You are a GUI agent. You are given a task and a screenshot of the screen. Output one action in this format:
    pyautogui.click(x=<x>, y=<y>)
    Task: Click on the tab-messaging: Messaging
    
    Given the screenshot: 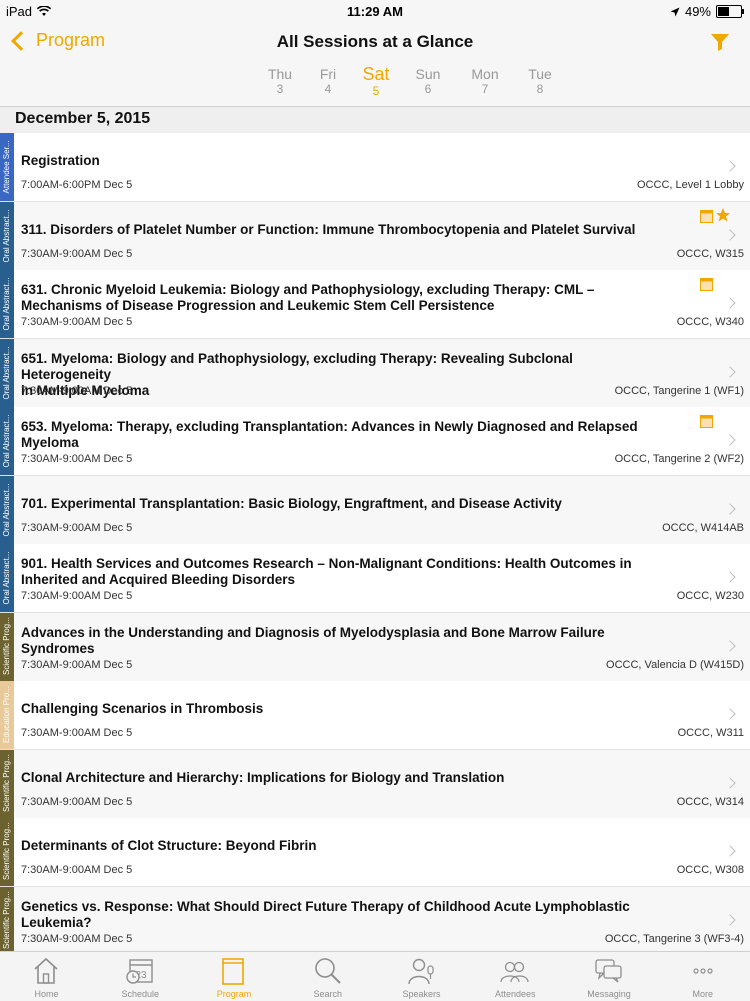 What is the action you would take?
    pyautogui.click(x=609, y=976)
    